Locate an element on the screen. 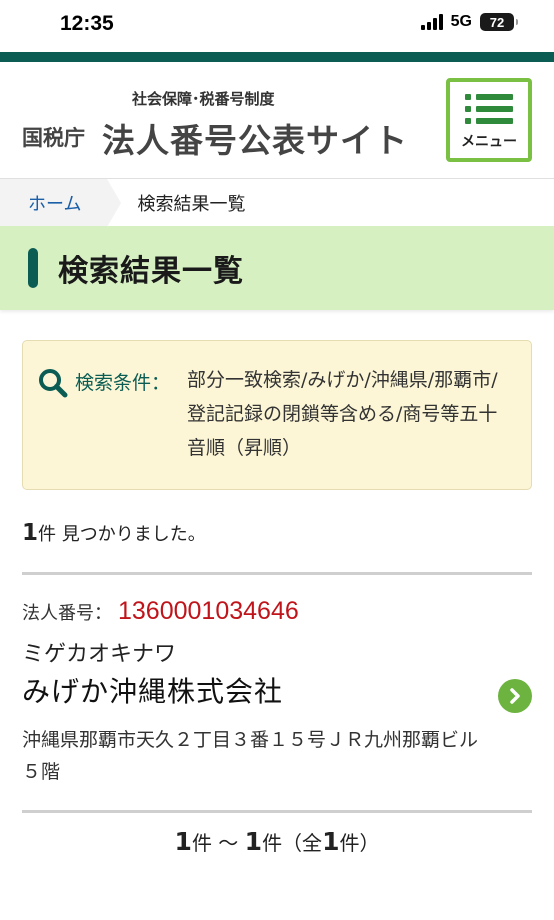  site-title: 法人番号公表サイト is located at coordinates (255, 138).